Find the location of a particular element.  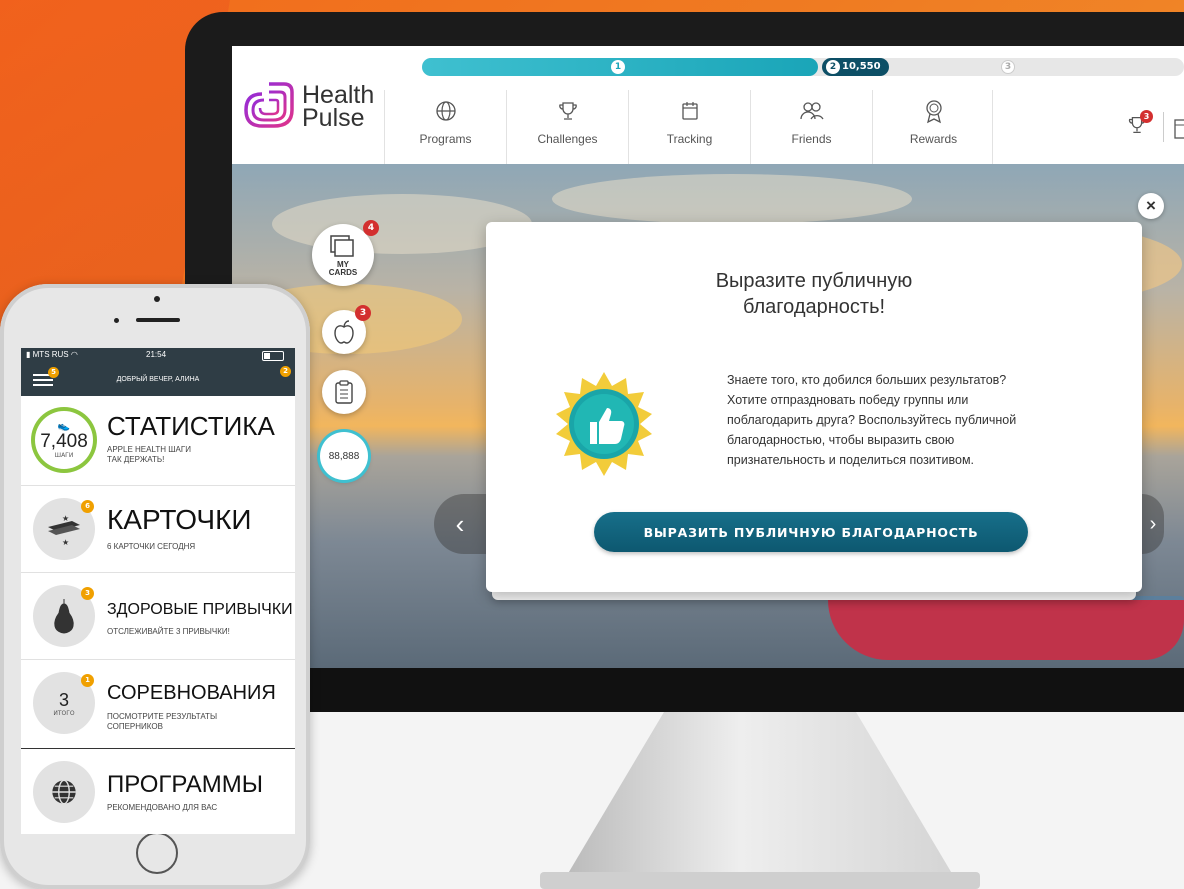

phone-carrier: ▮ MTS RUS ◠ is located at coordinates (52, 354).